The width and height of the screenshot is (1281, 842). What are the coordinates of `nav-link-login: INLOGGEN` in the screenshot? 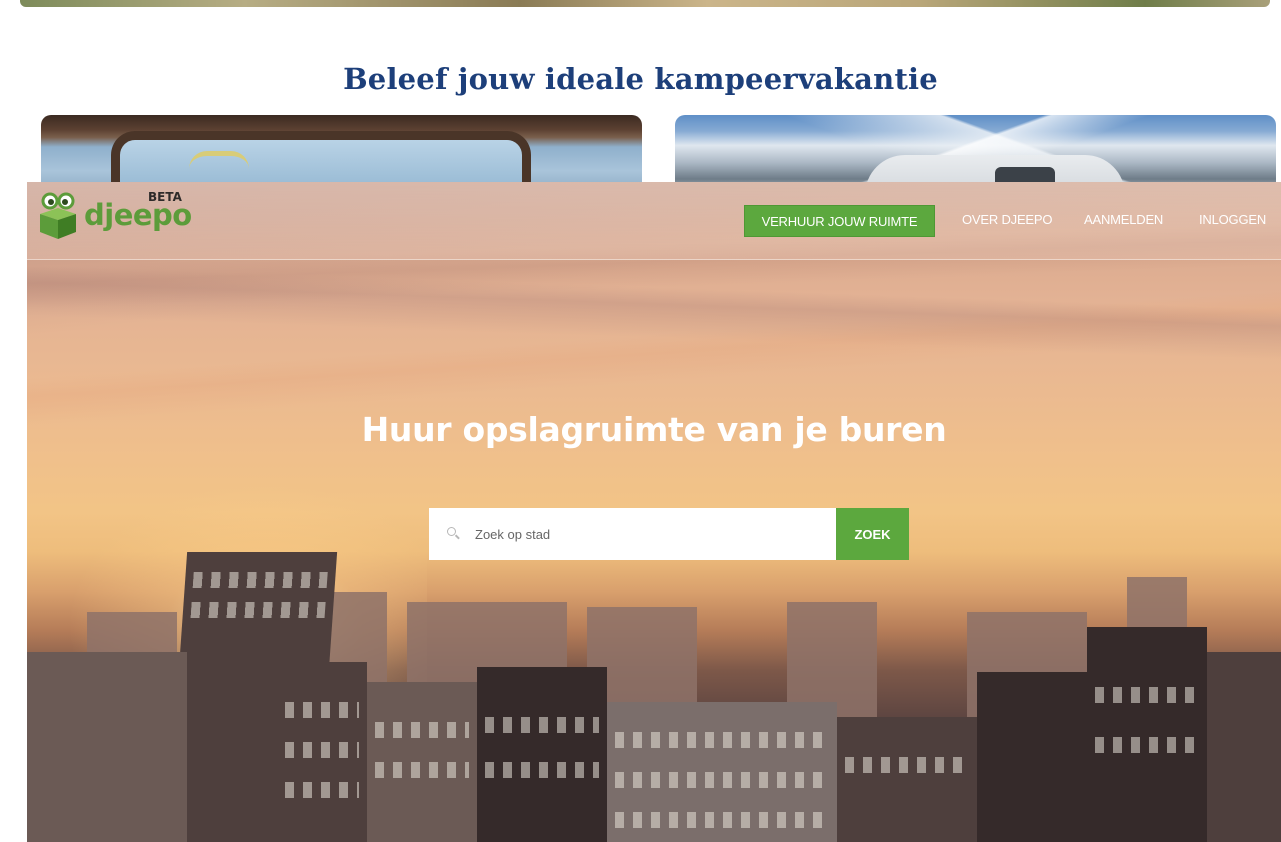 It's located at (1232, 219).